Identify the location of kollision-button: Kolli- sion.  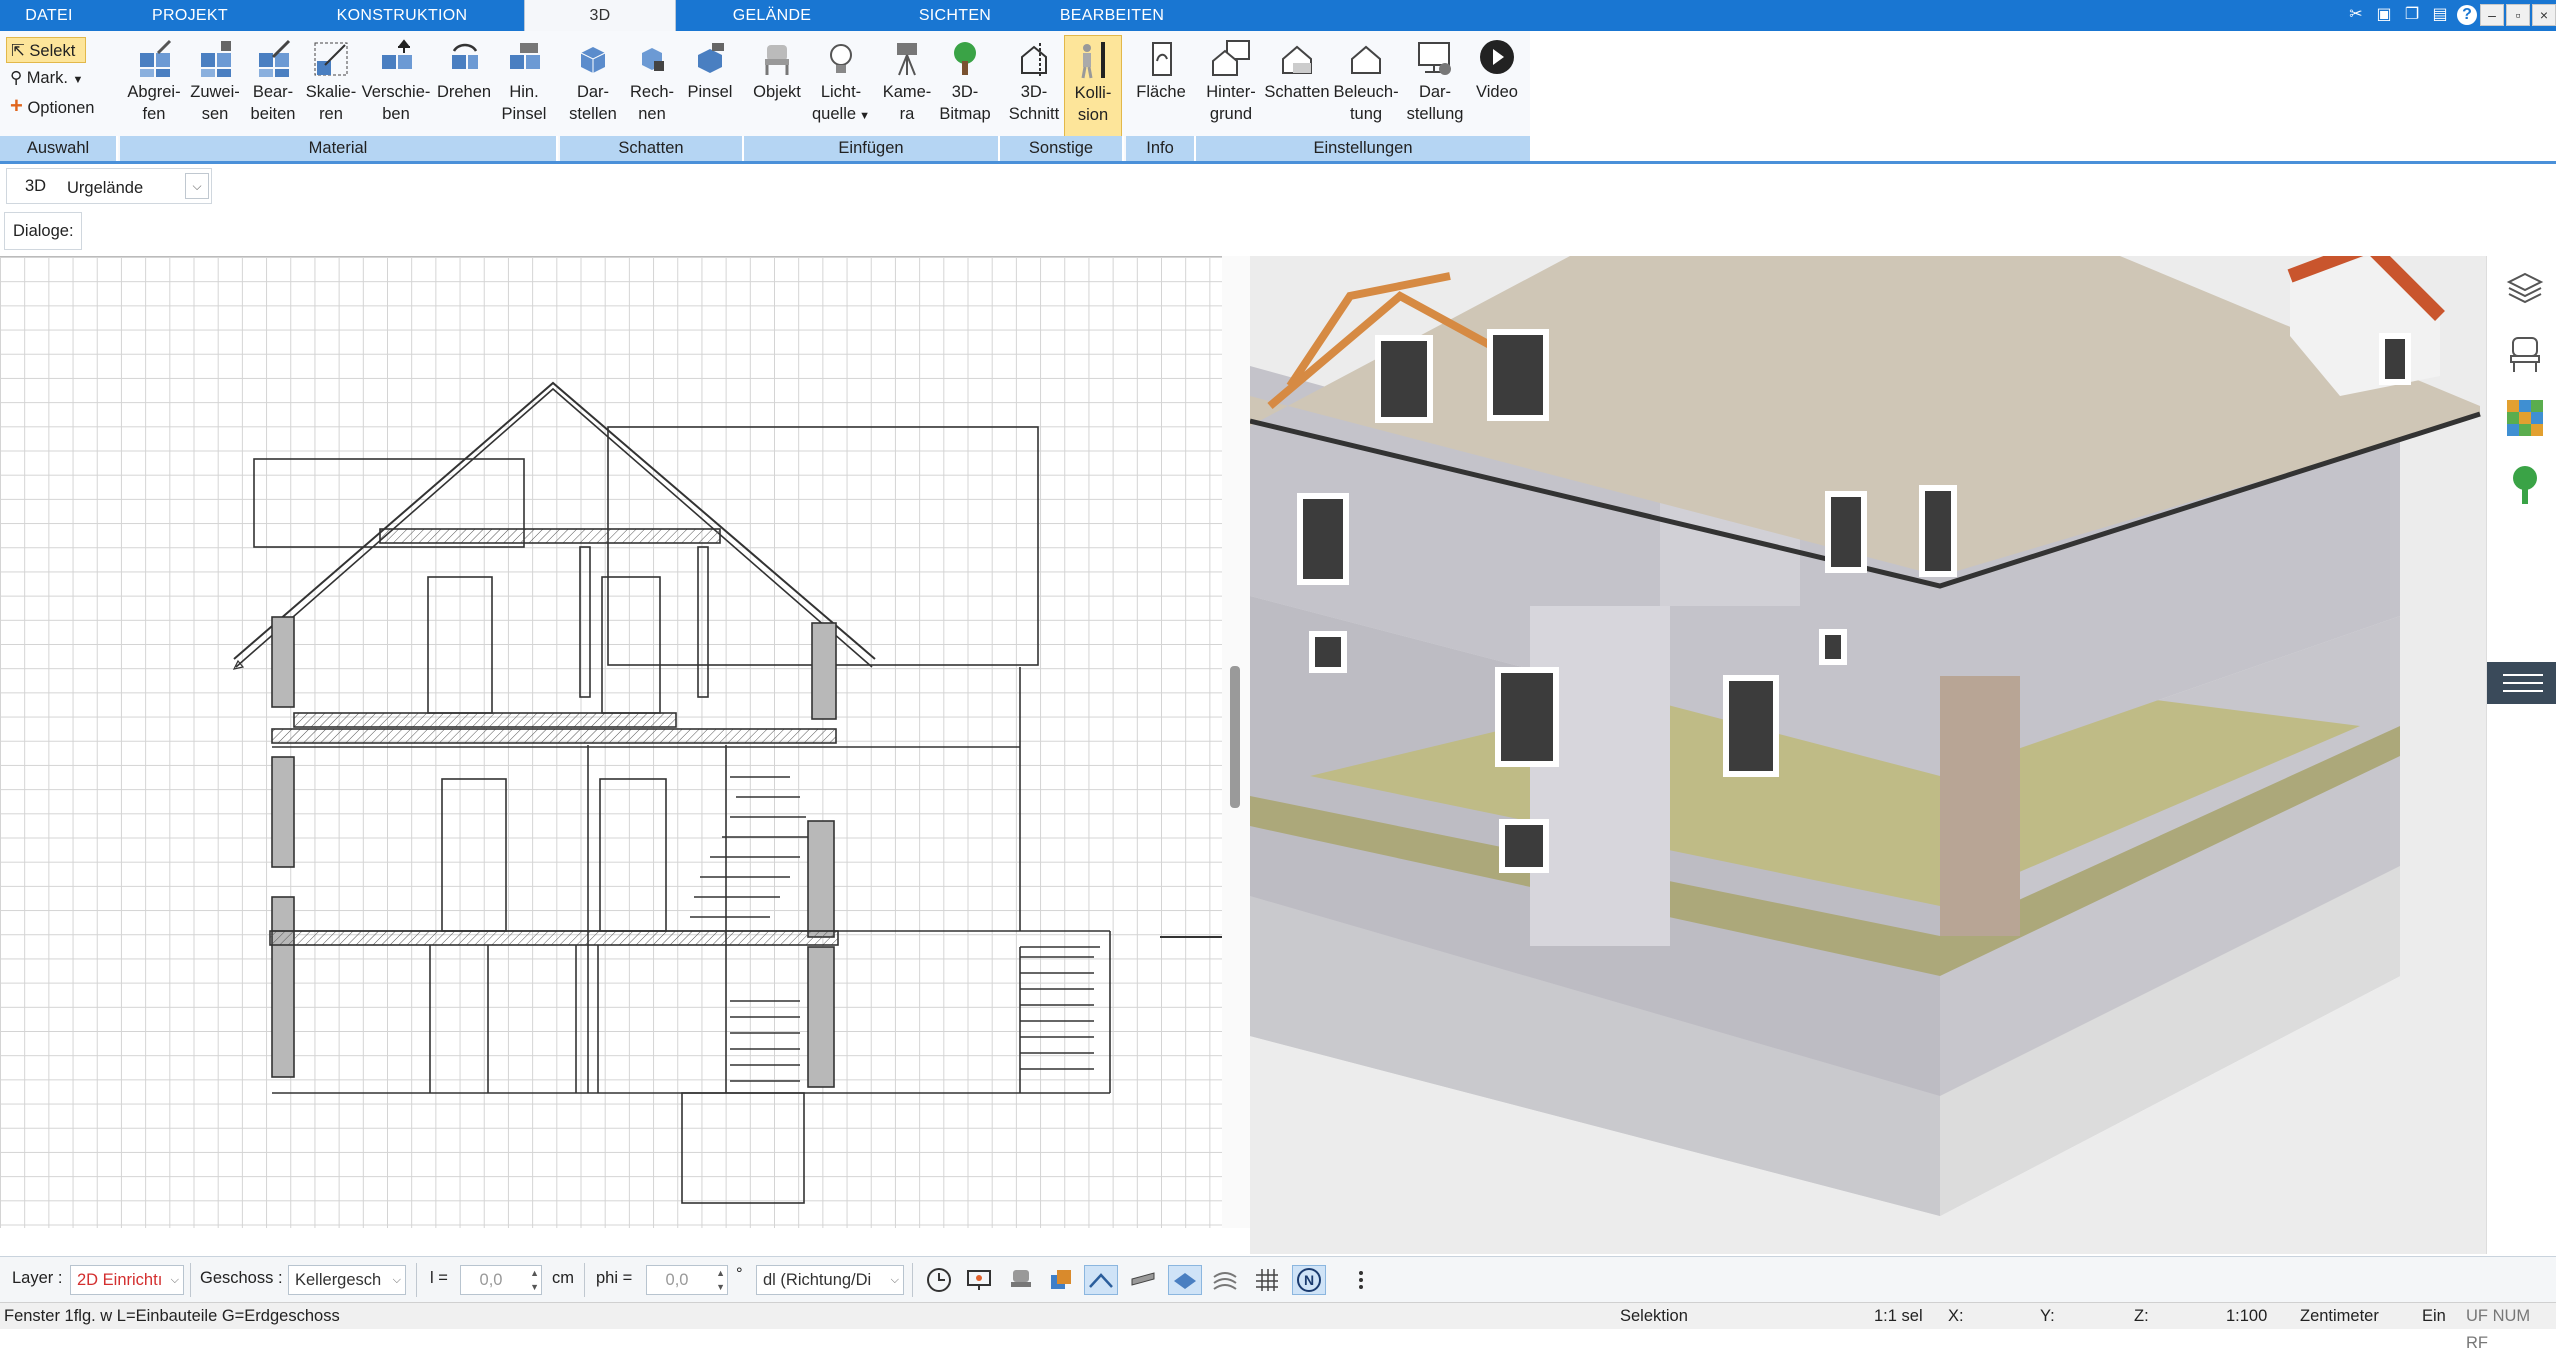
(1093, 87).